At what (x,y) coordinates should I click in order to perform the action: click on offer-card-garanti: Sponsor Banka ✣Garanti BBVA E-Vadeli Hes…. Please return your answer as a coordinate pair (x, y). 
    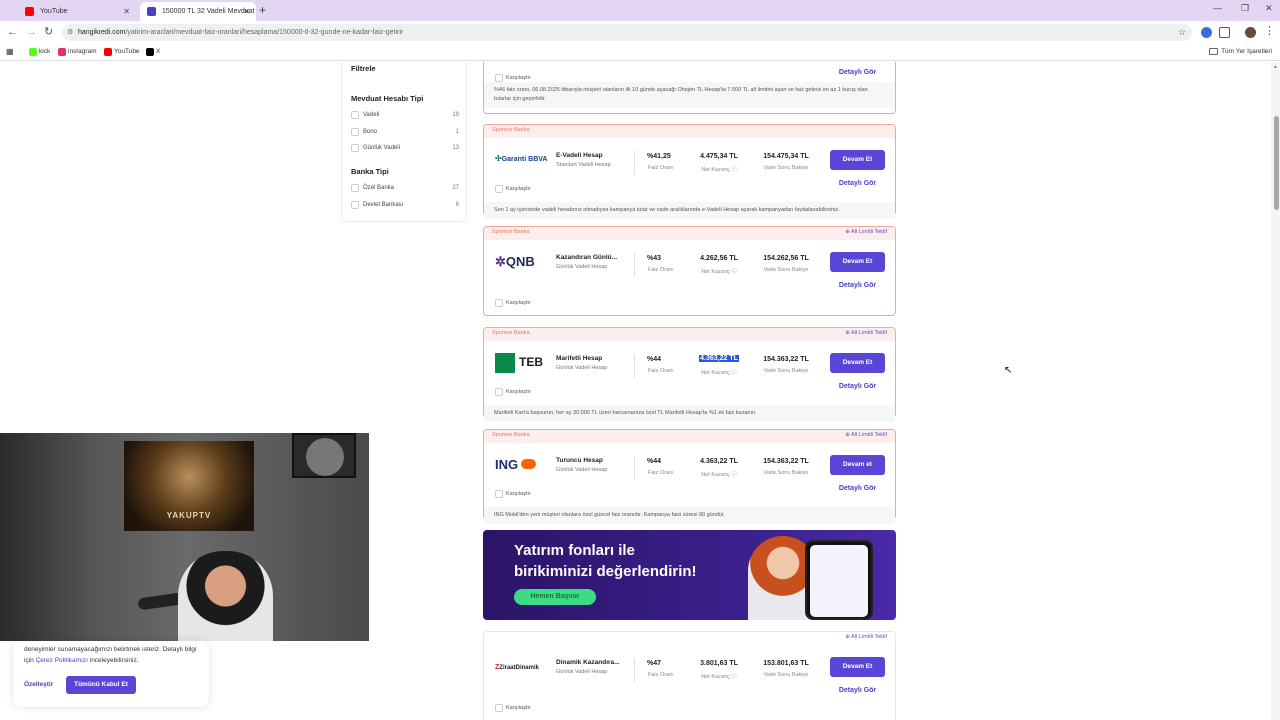
    Looking at the image, I should click on (689, 171).